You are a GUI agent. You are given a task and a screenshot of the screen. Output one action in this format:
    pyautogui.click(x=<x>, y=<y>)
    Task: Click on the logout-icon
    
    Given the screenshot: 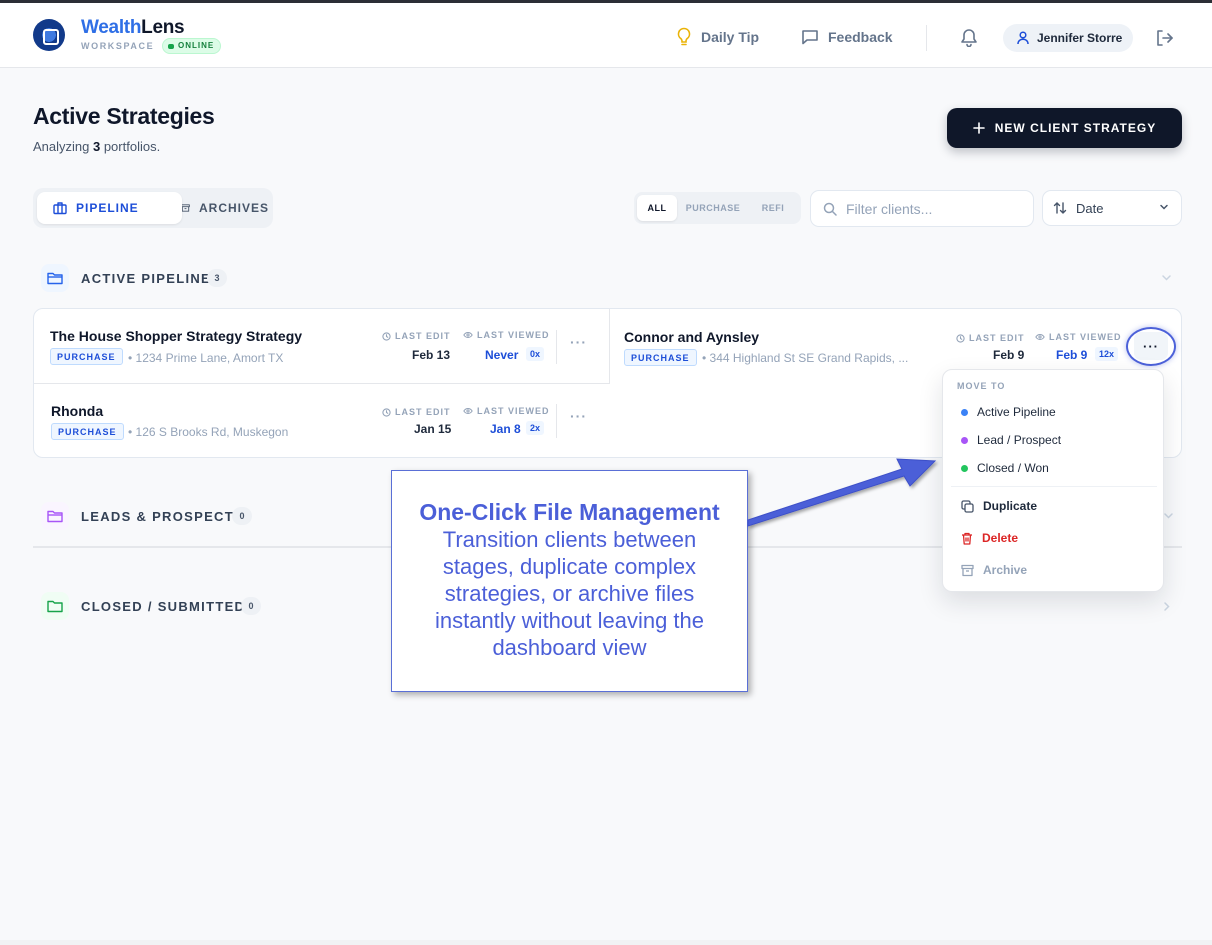 What is the action you would take?
    pyautogui.click(x=1165, y=38)
    